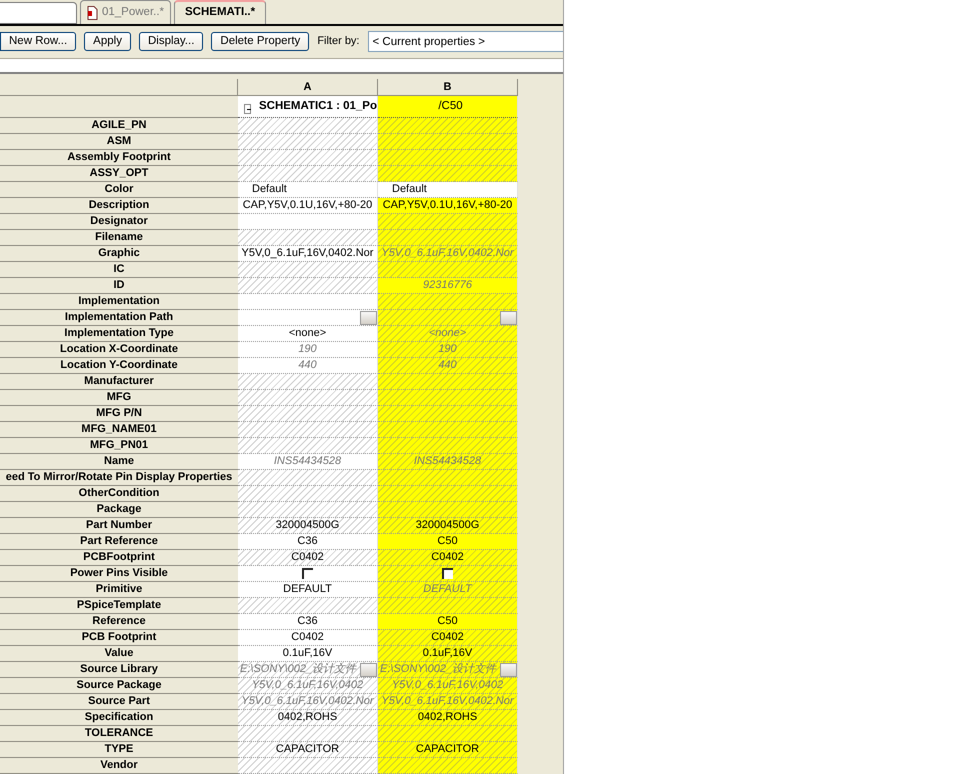  Describe the element at coordinates (119, 254) in the screenshot. I see `row-label: Graphic` at that location.